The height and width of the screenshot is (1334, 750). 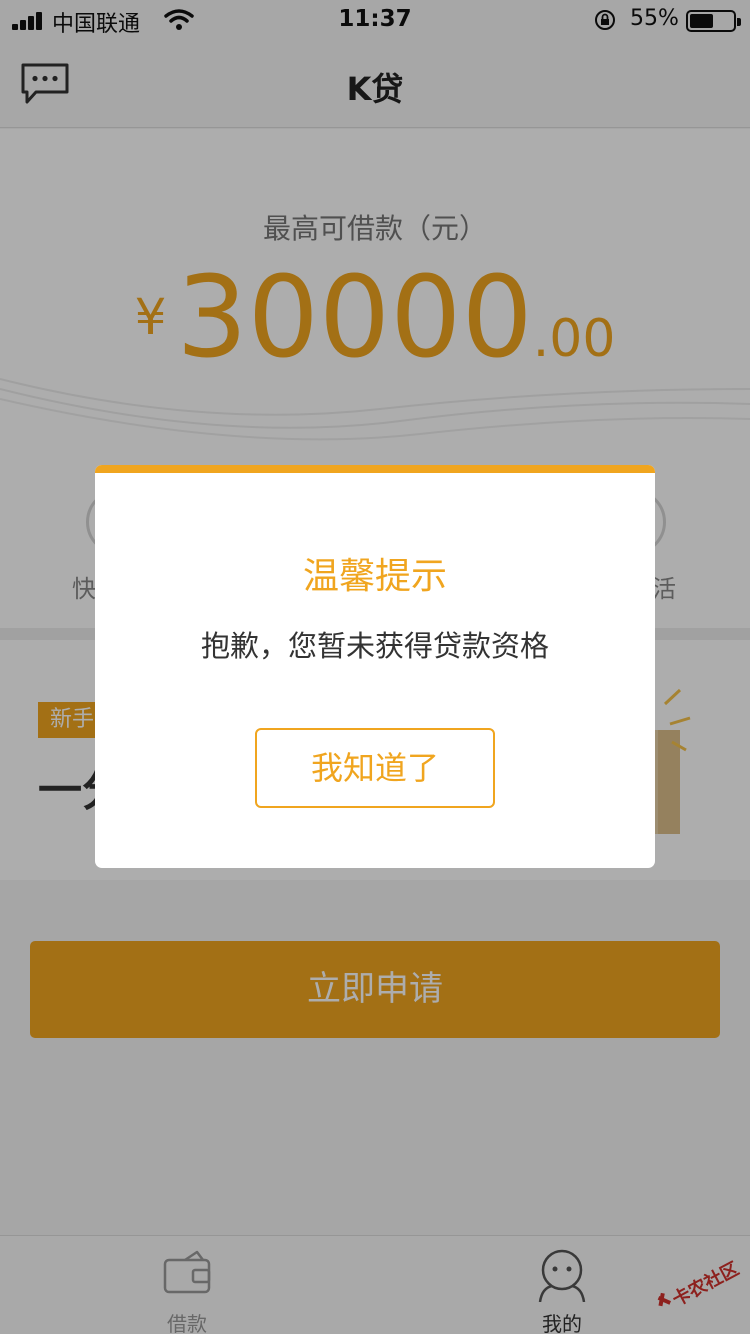 What do you see at coordinates (375, 768) in the screenshot?
I see `acknowledge-button: 我知道了` at bounding box center [375, 768].